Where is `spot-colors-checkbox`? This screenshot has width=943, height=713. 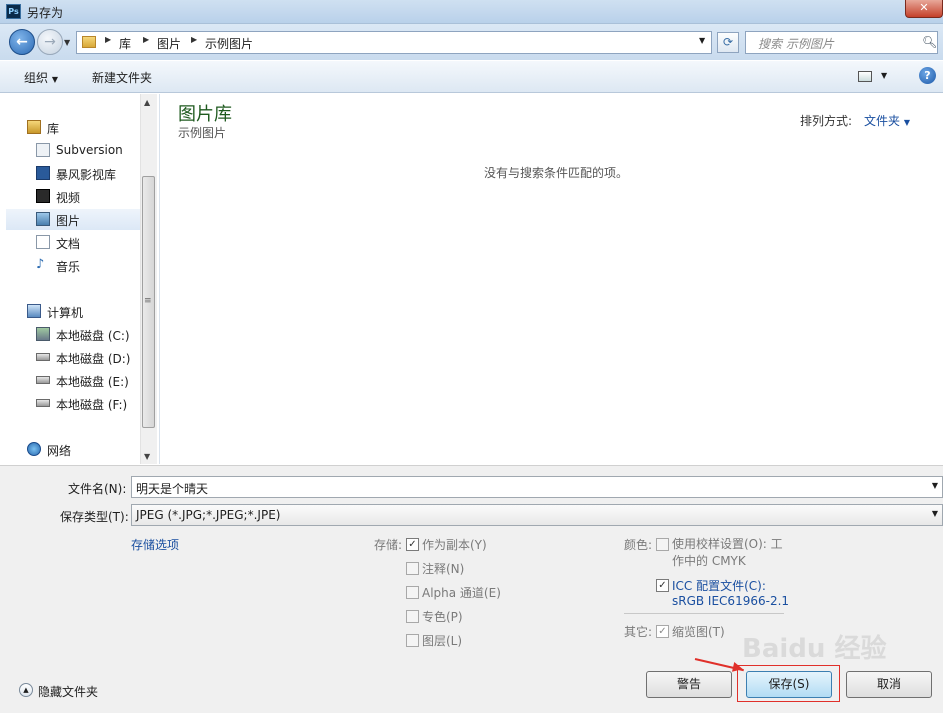 spot-colors-checkbox is located at coordinates (412, 616).